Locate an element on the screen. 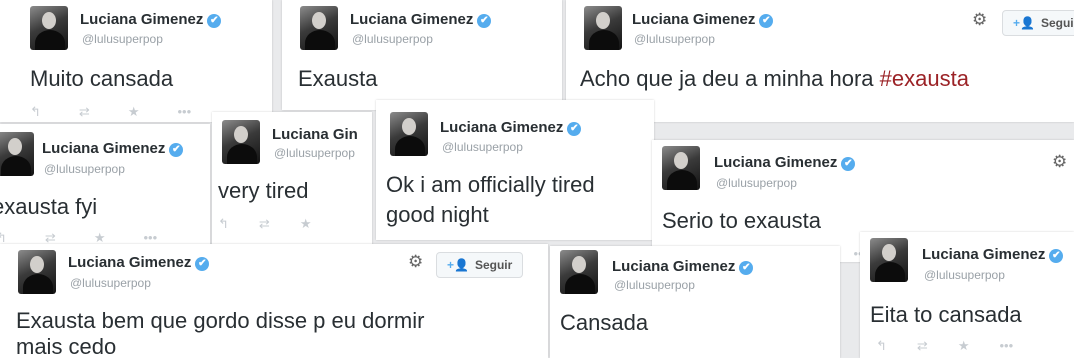  tweet-text-line-1: Ok i am officially tired is located at coordinates (490, 184).